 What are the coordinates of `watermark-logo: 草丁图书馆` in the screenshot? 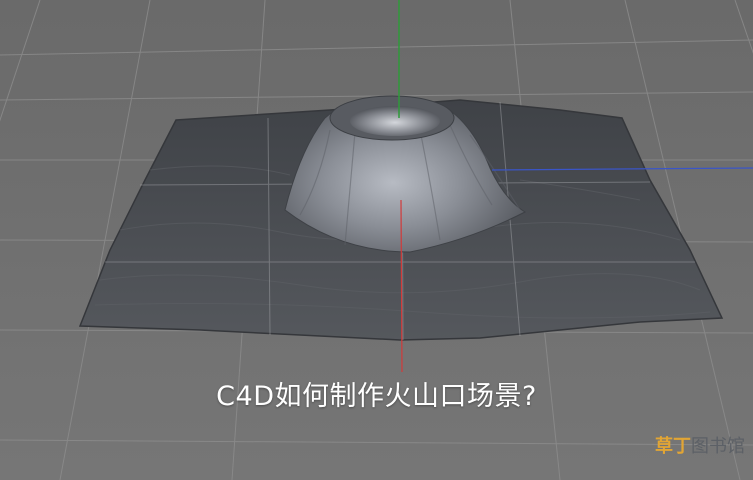 It's located at (700, 445).